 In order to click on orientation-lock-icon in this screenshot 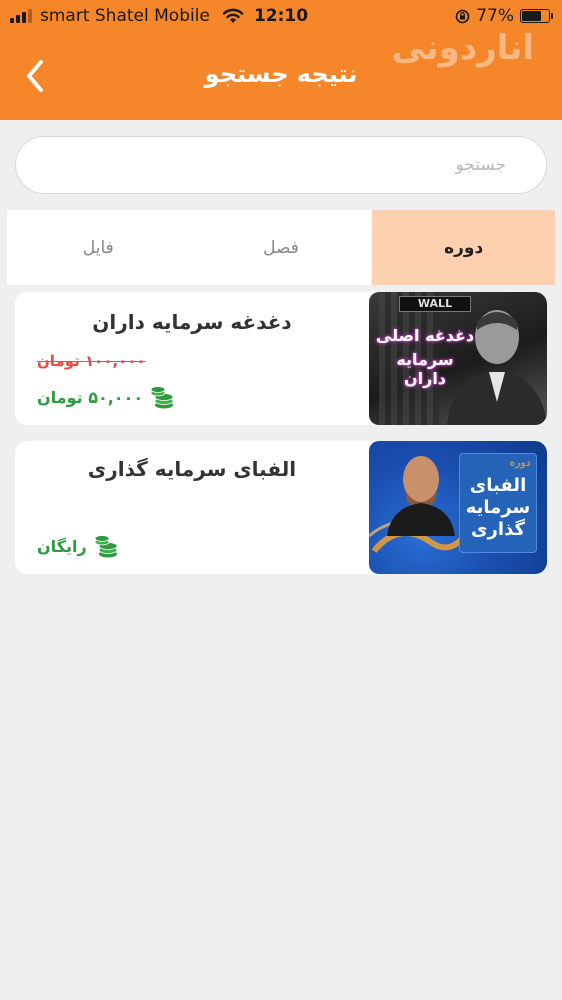, I will do `click(462, 16)`.